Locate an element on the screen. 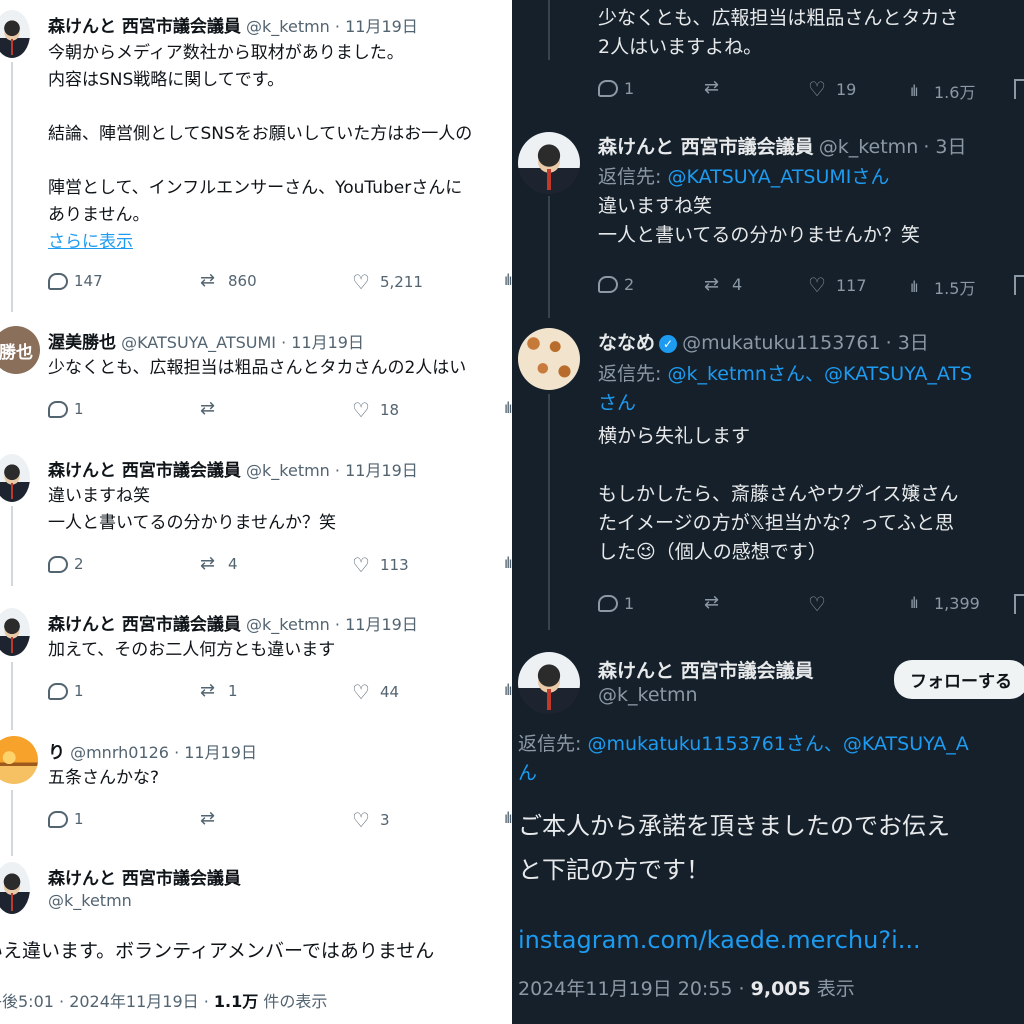 Image resolution: width=1024 pixels, height=1024 pixels. like-button: ♡ 44 is located at coordinates (375, 692).